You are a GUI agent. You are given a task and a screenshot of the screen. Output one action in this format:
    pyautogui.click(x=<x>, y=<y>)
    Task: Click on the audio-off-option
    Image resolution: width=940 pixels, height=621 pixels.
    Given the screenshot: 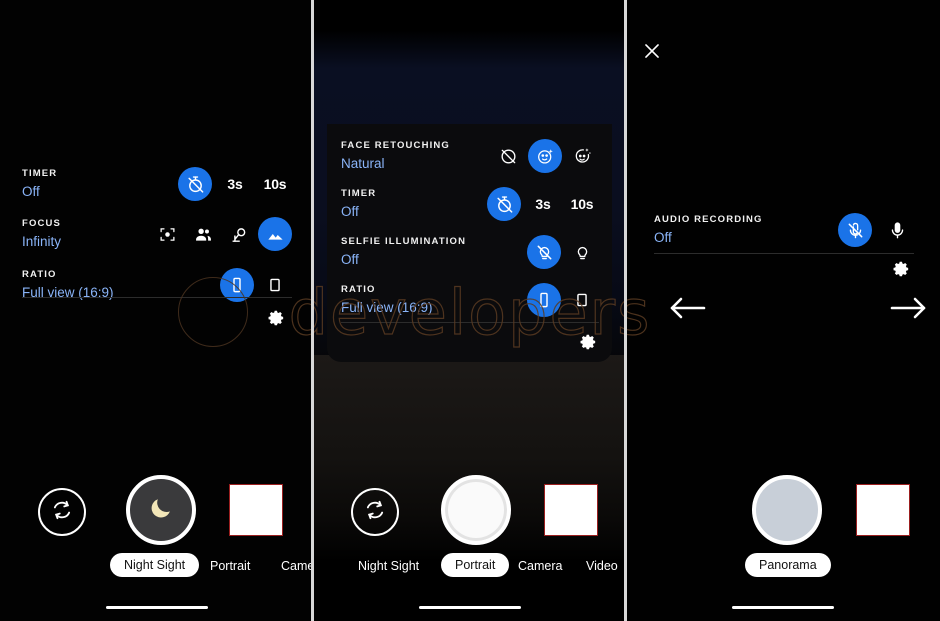 What is the action you would take?
    pyautogui.click(x=855, y=230)
    